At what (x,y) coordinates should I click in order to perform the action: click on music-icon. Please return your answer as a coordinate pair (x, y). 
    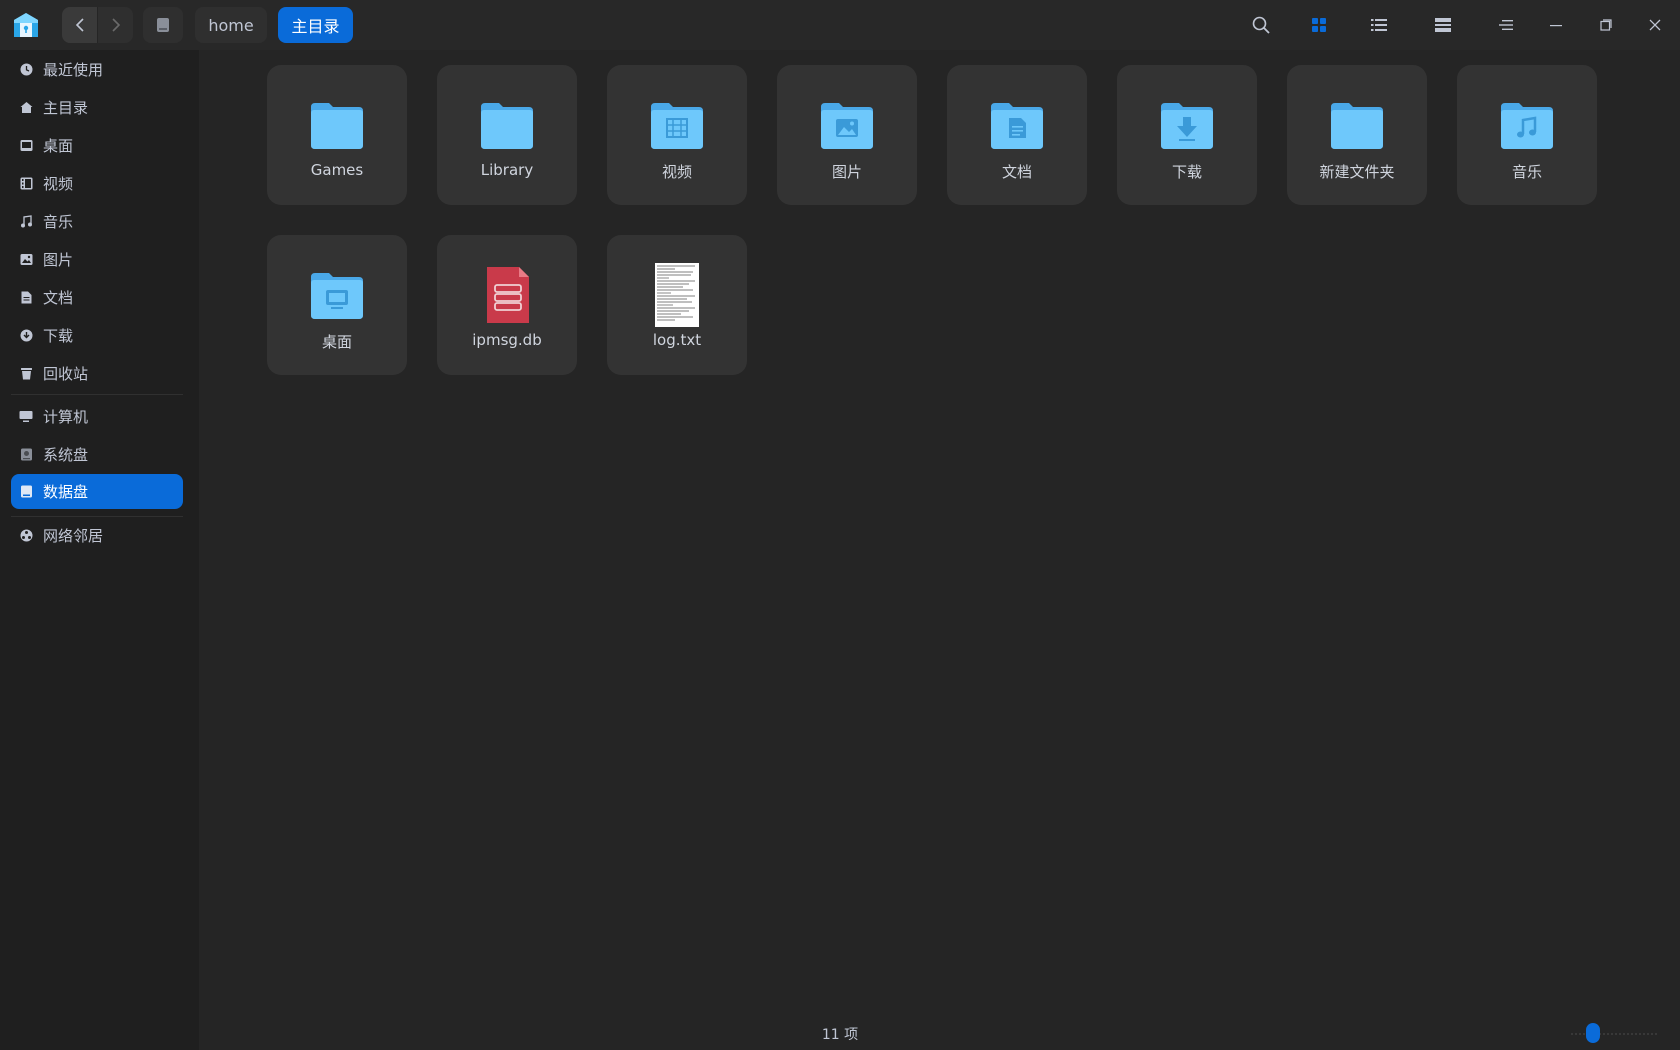
    Looking at the image, I should click on (26, 222).